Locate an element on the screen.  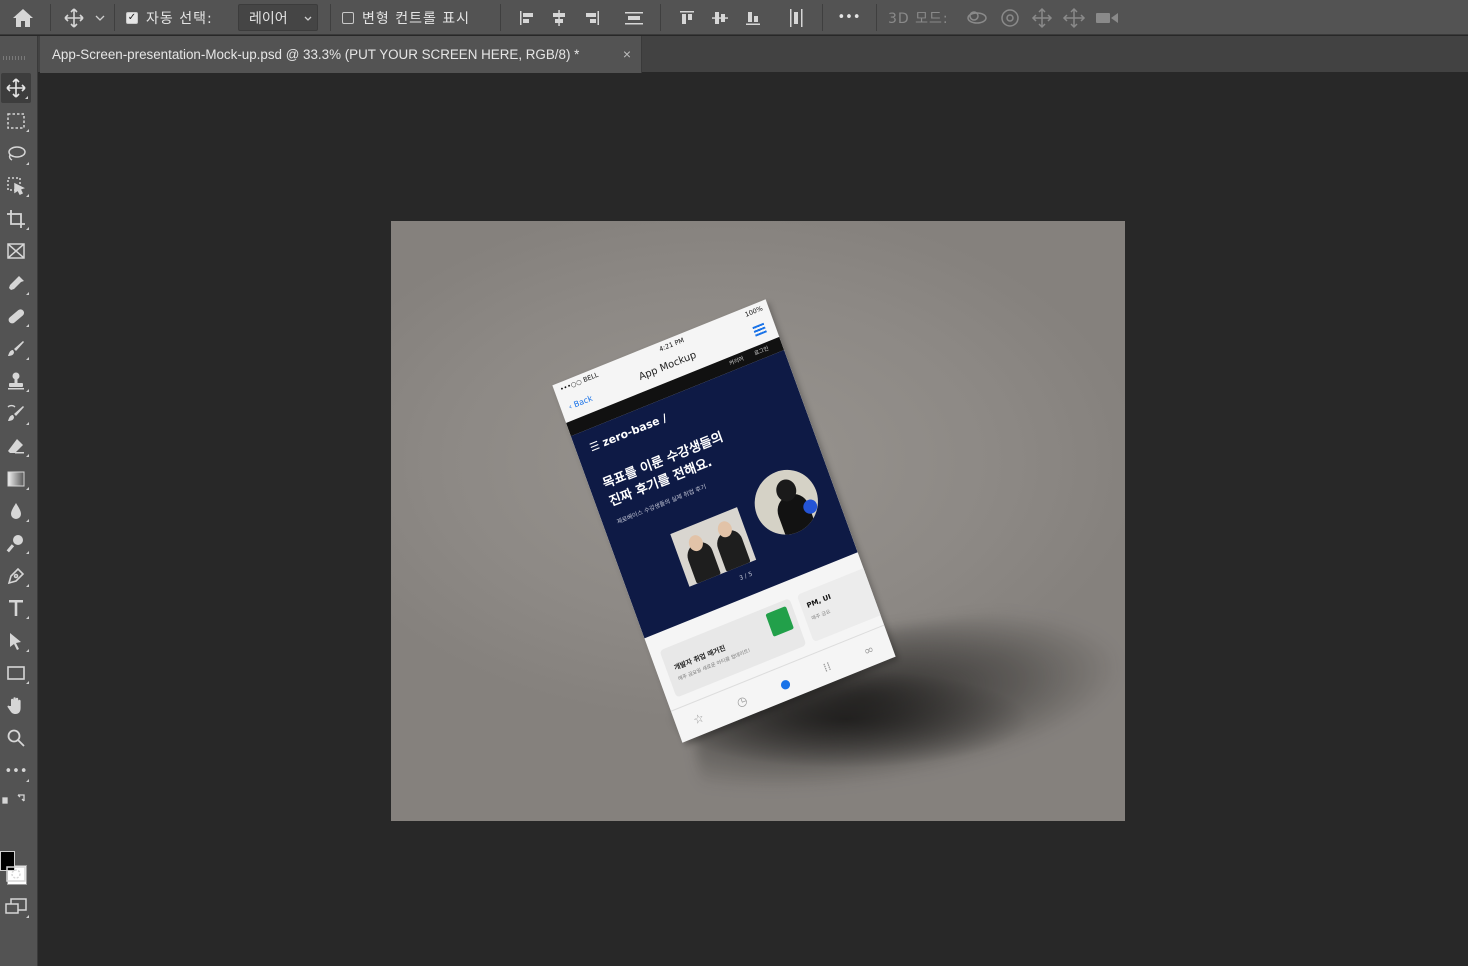
history-brush-icon is located at coordinates (16, 414).